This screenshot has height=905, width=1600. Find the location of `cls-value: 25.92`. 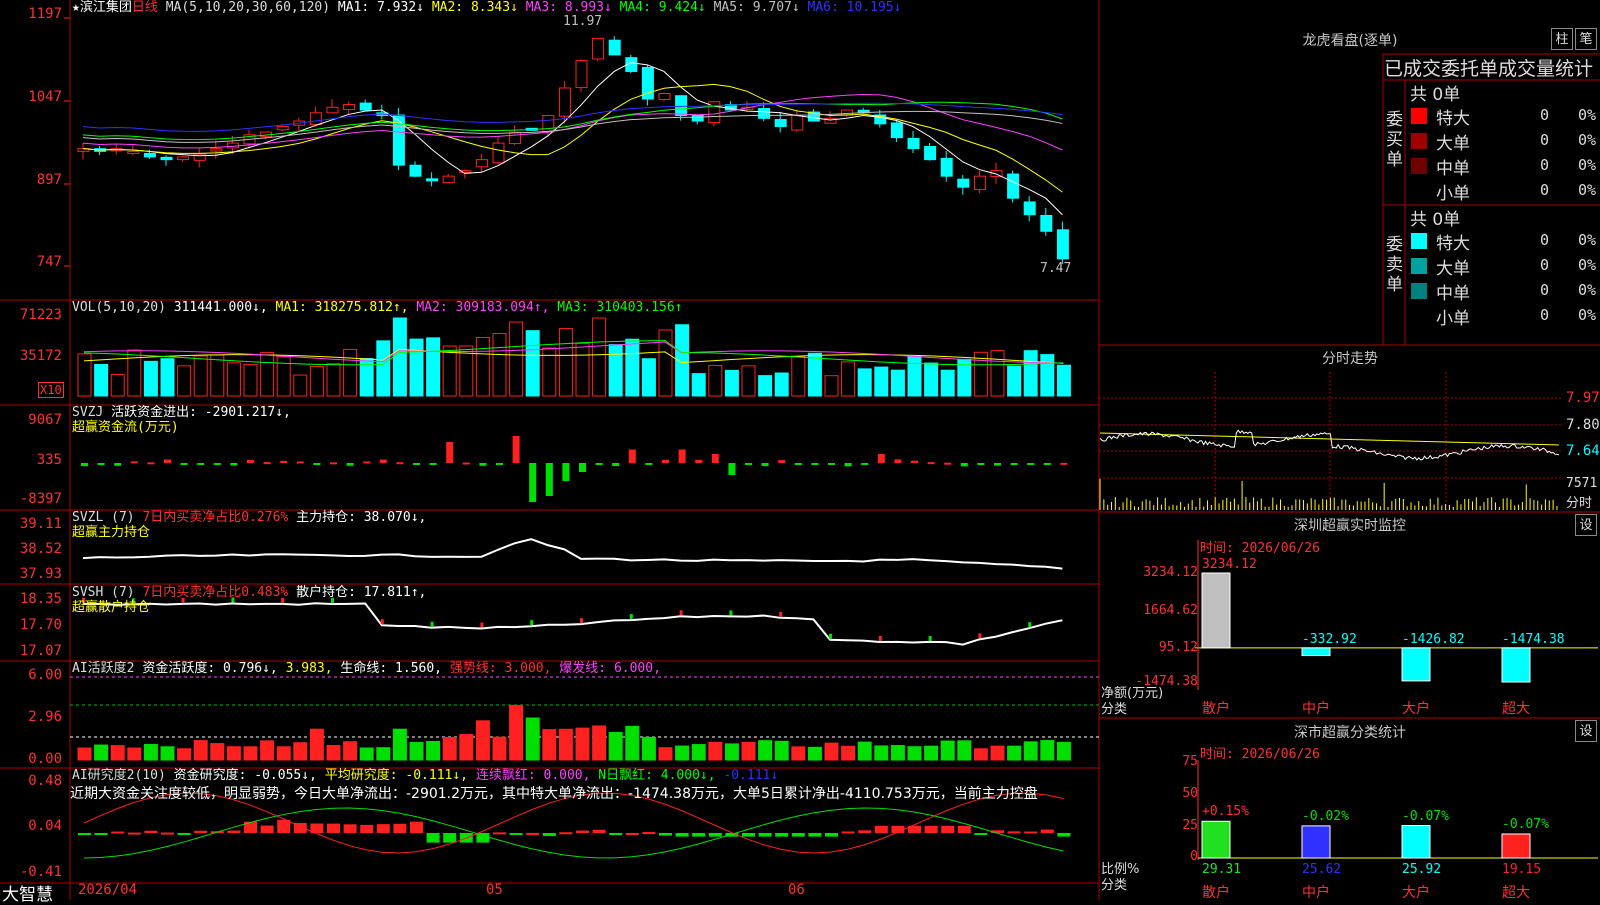

cls-value: 25.92 is located at coordinates (1422, 869).